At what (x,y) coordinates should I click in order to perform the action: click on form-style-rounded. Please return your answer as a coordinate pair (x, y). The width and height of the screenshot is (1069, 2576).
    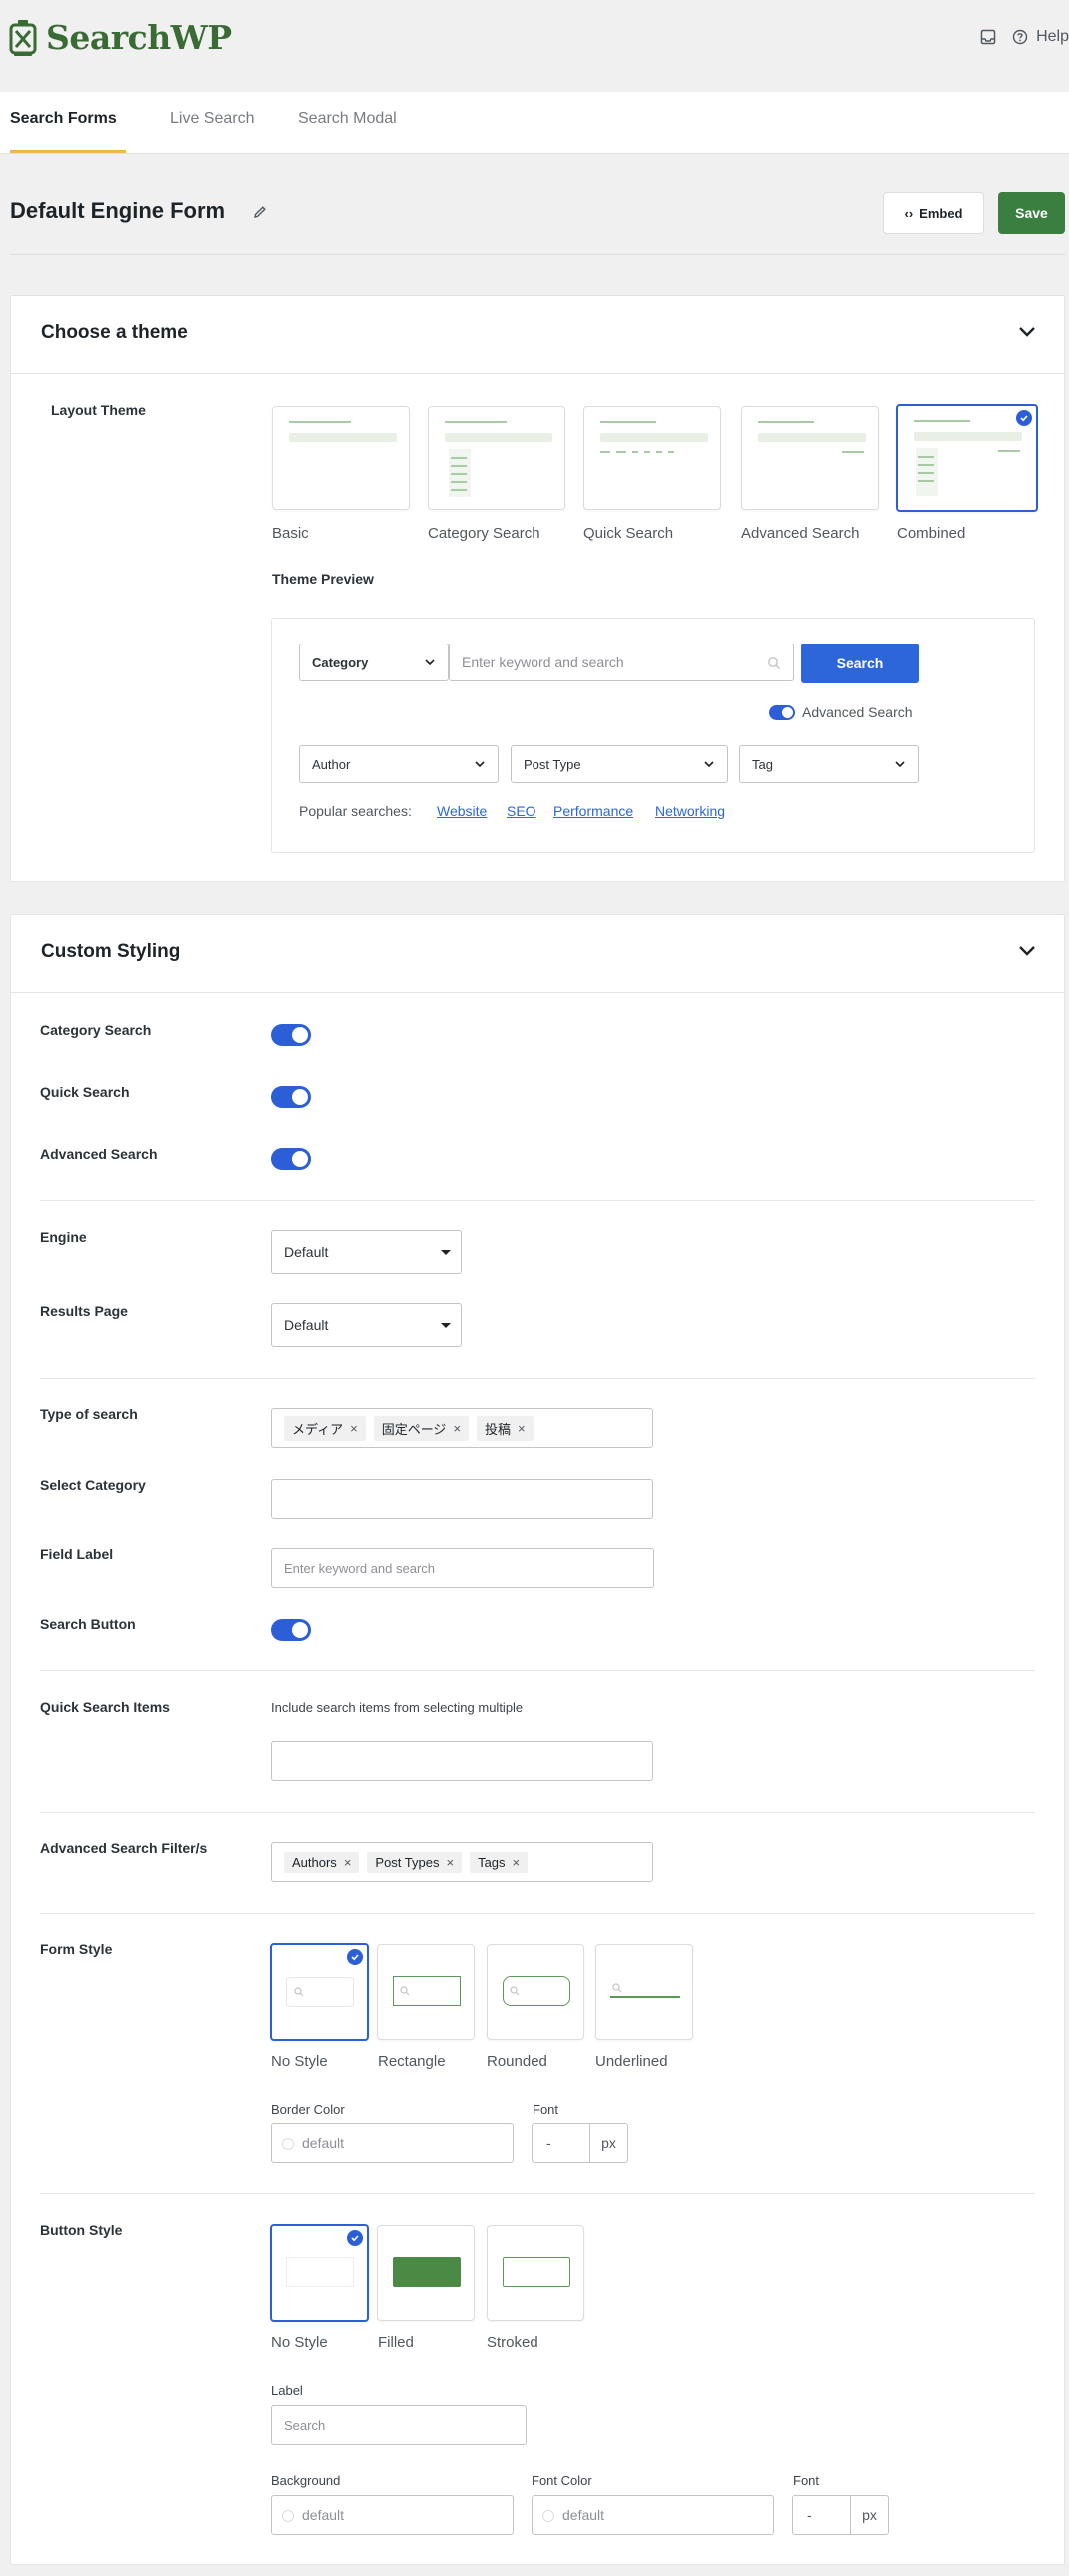
    Looking at the image, I should click on (535, 1992).